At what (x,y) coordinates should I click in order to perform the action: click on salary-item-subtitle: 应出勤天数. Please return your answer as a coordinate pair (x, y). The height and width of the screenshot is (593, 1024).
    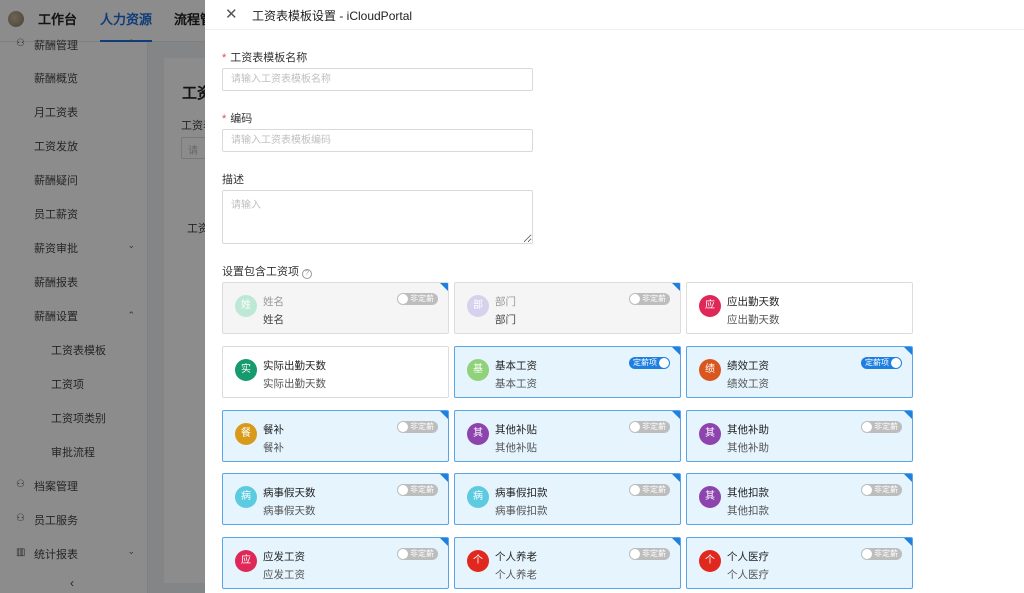
    Looking at the image, I should click on (753, 320).